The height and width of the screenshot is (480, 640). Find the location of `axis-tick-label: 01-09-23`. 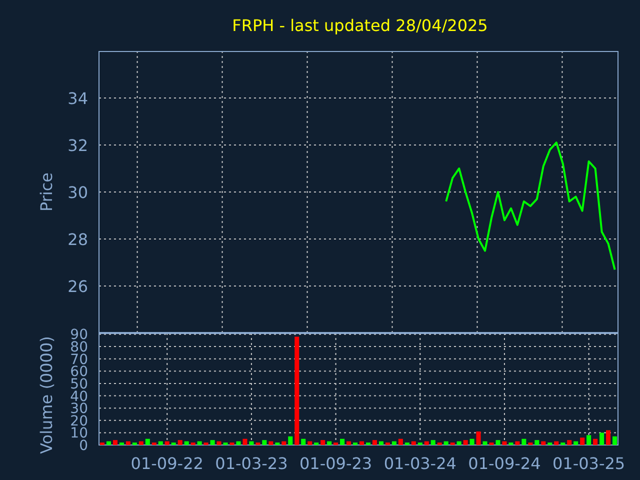

axis-tick-label: 01-09-23 is located at coordinates (335, 463).